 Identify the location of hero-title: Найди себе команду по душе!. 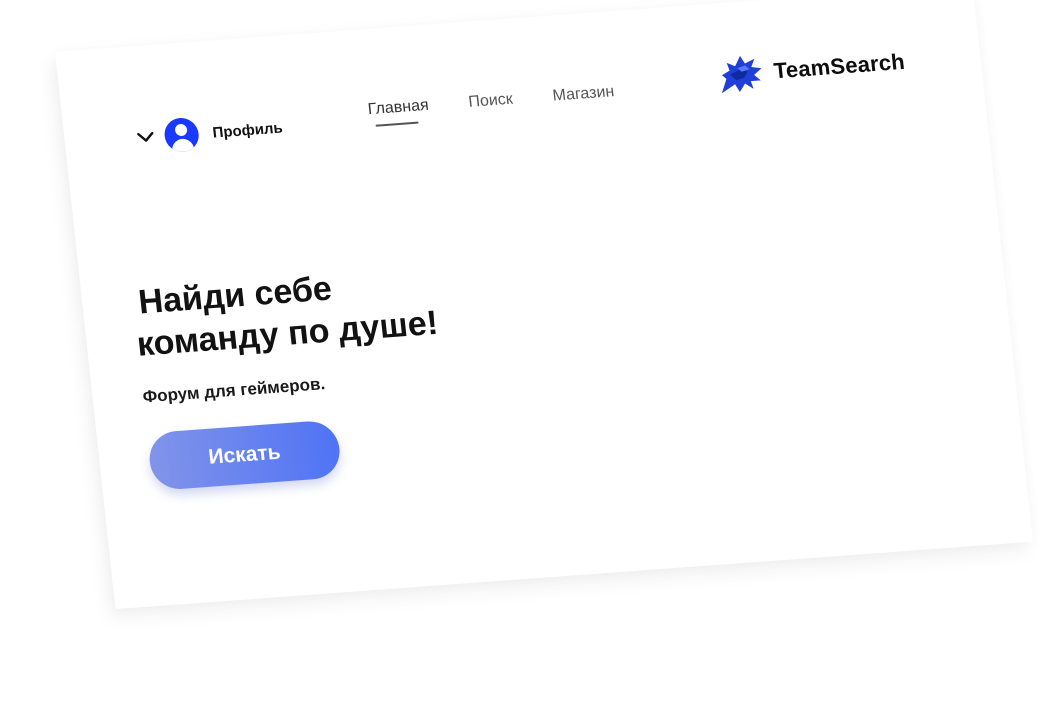
(285, 313).